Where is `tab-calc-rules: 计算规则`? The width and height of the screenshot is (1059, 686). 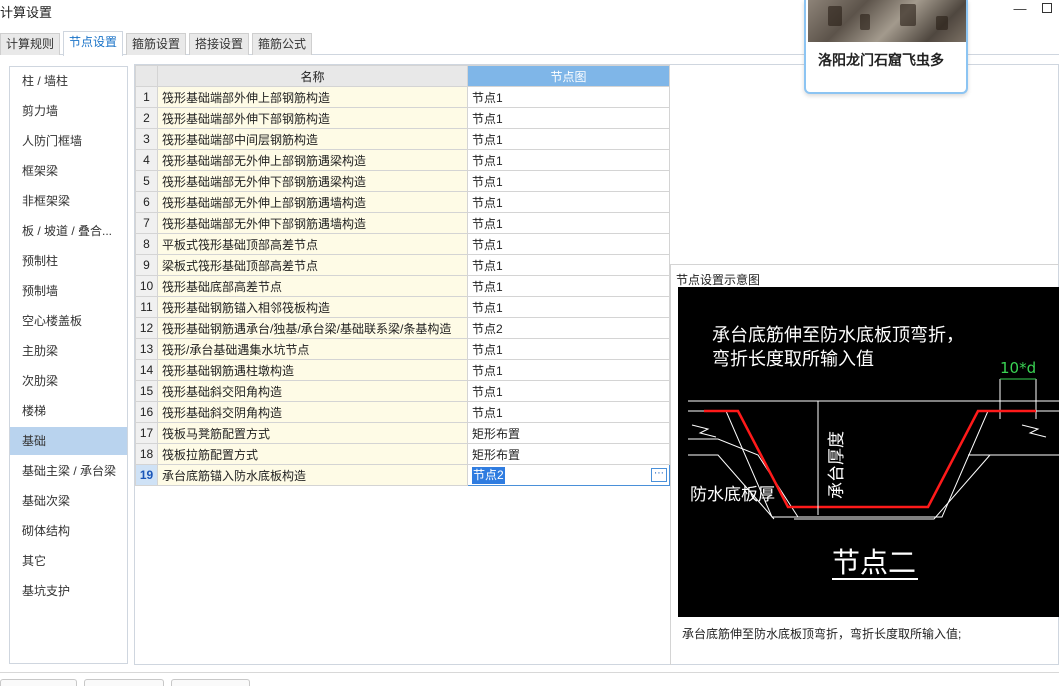
tab-calc-rules: 计算规则 is located at coordinates (30, 44).